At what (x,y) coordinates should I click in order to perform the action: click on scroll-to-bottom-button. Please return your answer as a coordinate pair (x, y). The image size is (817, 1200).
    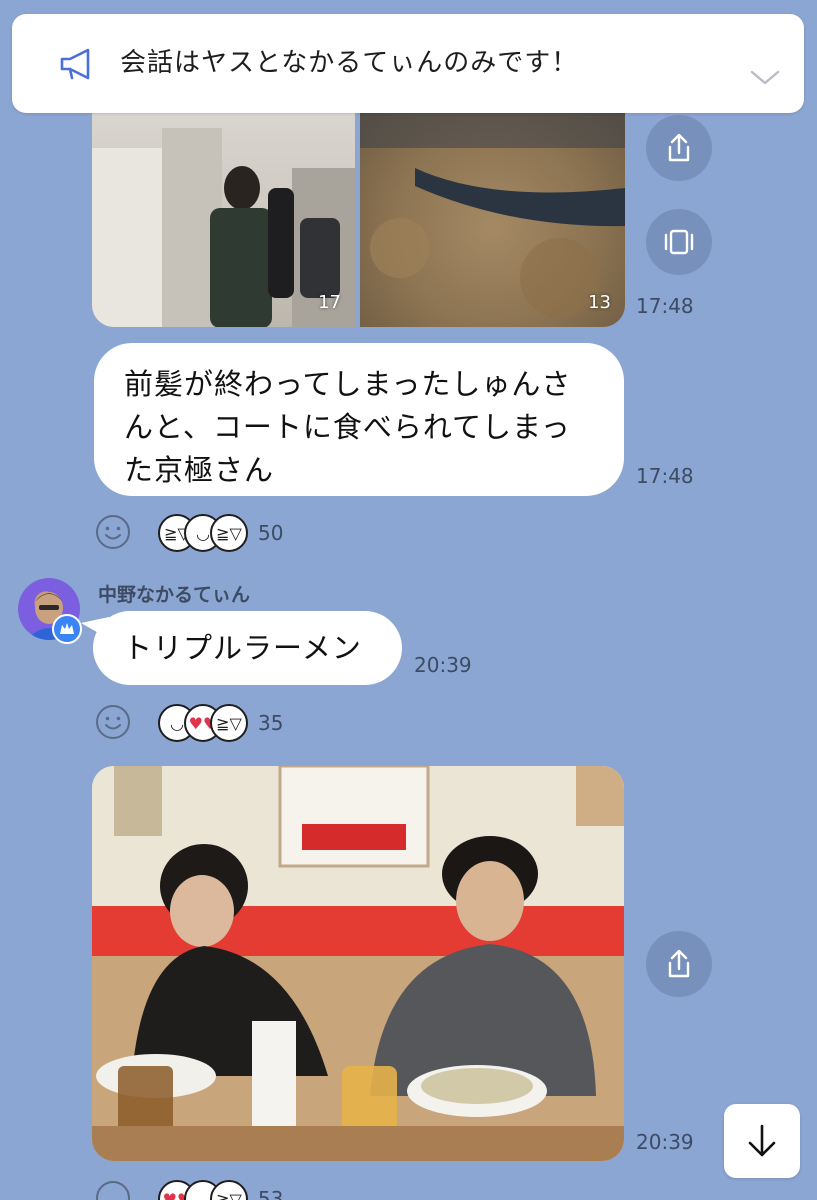
    Looking at the image, I should click on (762, 1141).